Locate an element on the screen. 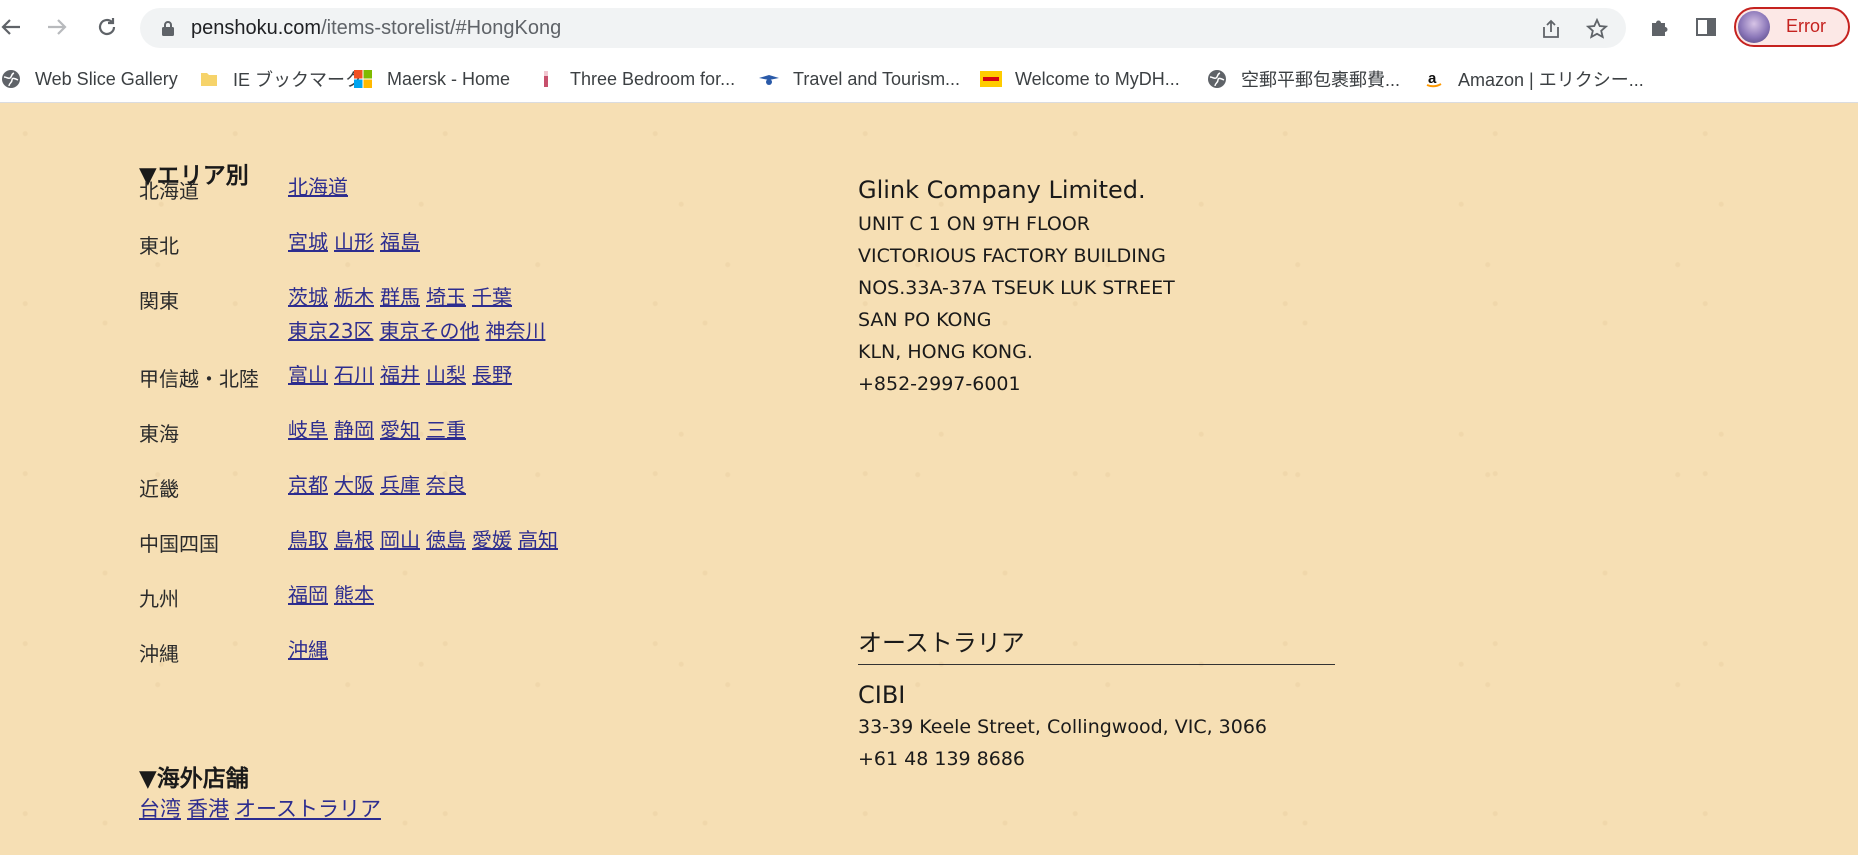 The width and height of the screenshot is (1858, 855). forward-button is located at coordinates (57, 27).